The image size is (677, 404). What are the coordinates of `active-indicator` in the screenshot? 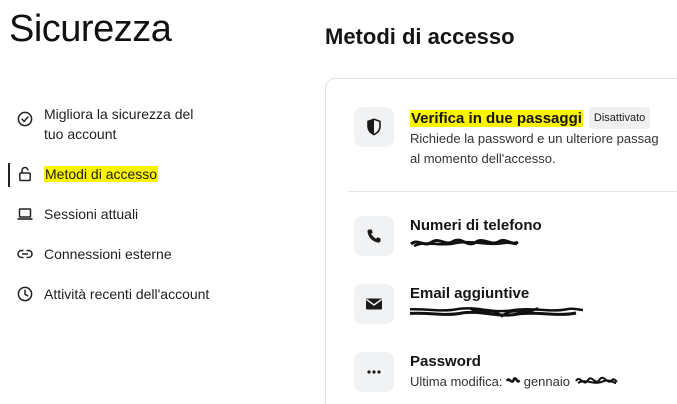 It's located at (9, 175).